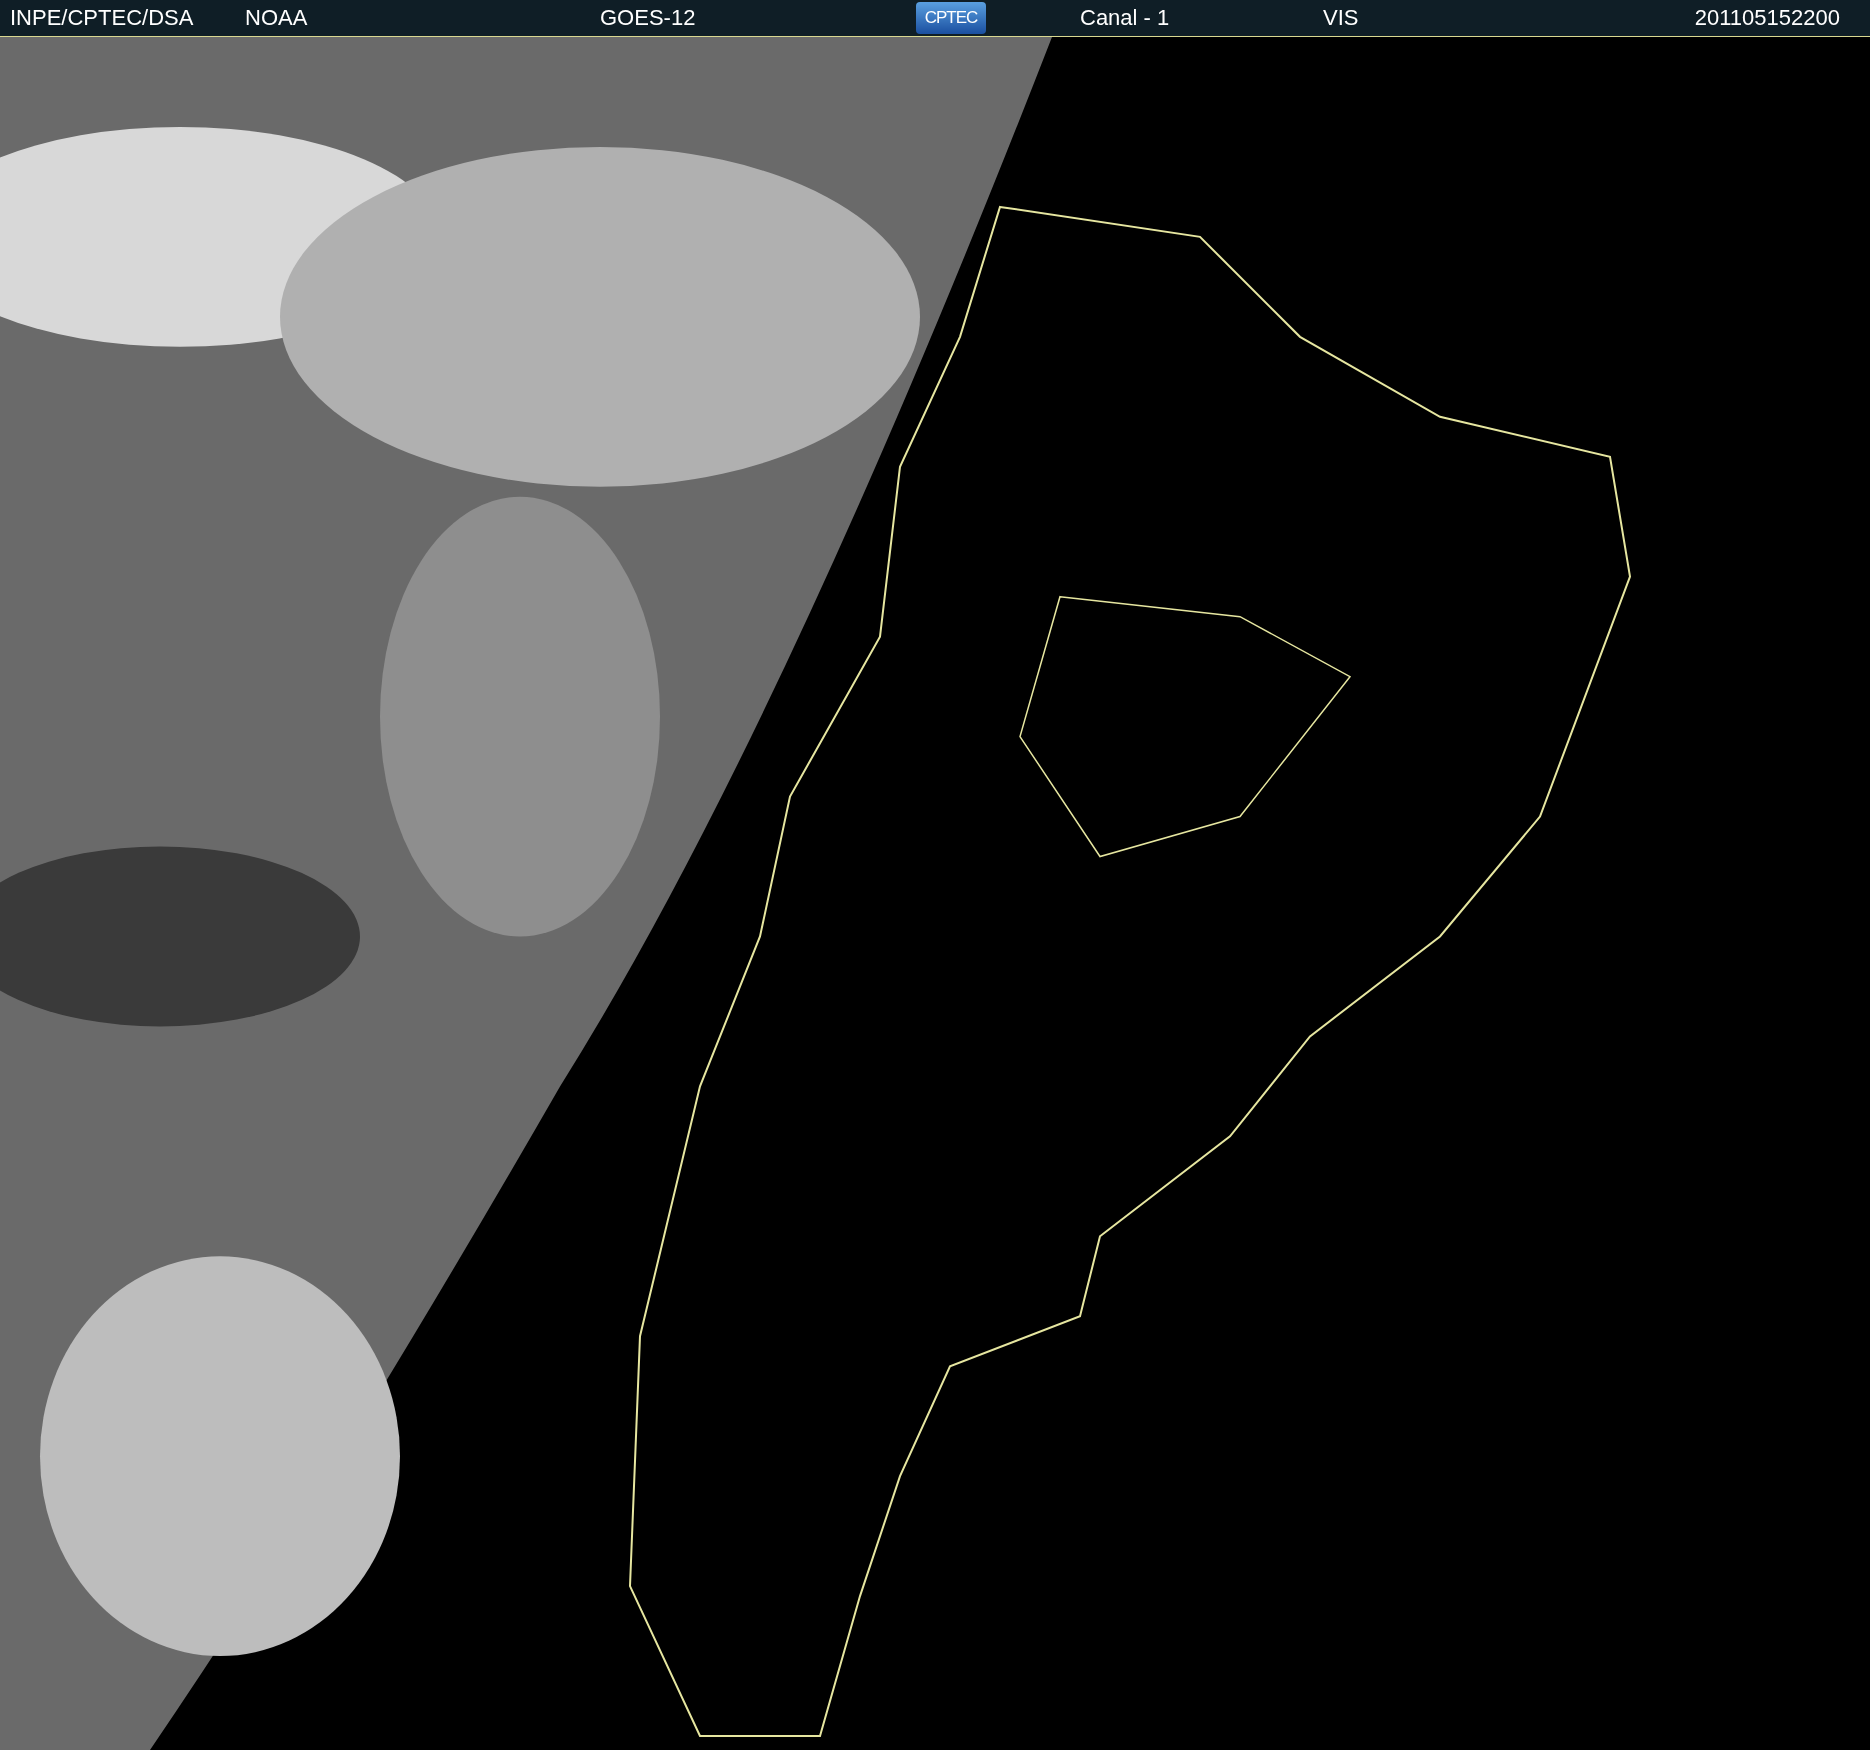 The height and width of the screenshot is (1750, 1870). Describe the element at coordinates (648, 18) in the screenshot. I see `satellite-label: GOES-12` at that location.